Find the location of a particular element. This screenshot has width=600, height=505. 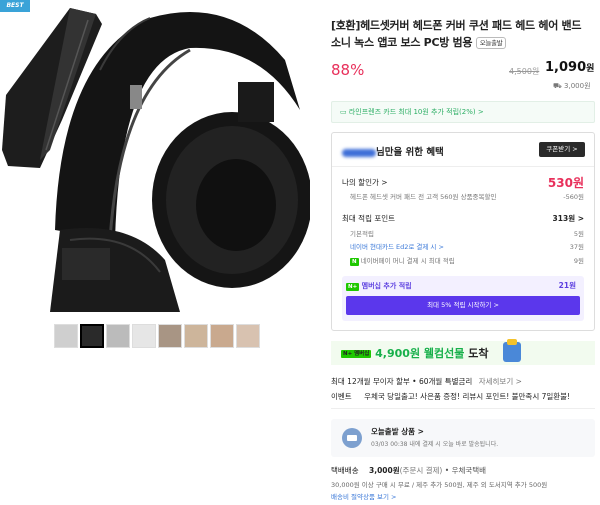

hyundai-card-row: 네이버 현대카드 Ed2로 결제 시 > 37원 is located at coordinates (467, 246).